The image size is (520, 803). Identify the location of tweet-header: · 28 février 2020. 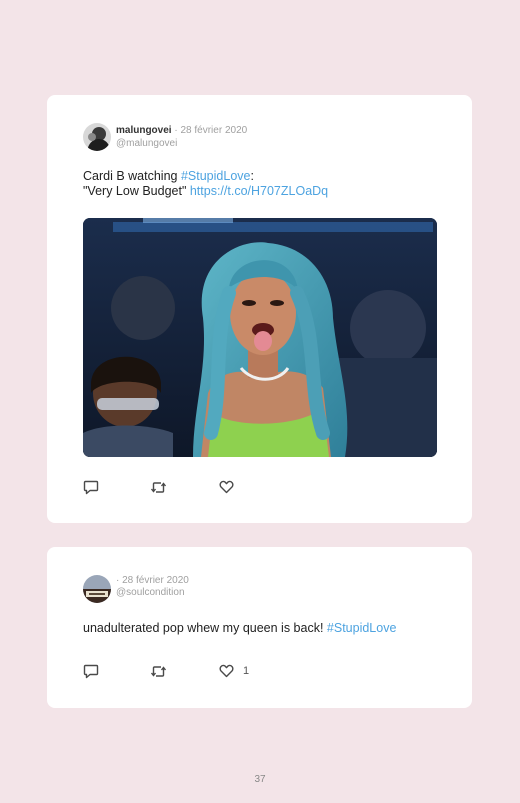
(152, 581).